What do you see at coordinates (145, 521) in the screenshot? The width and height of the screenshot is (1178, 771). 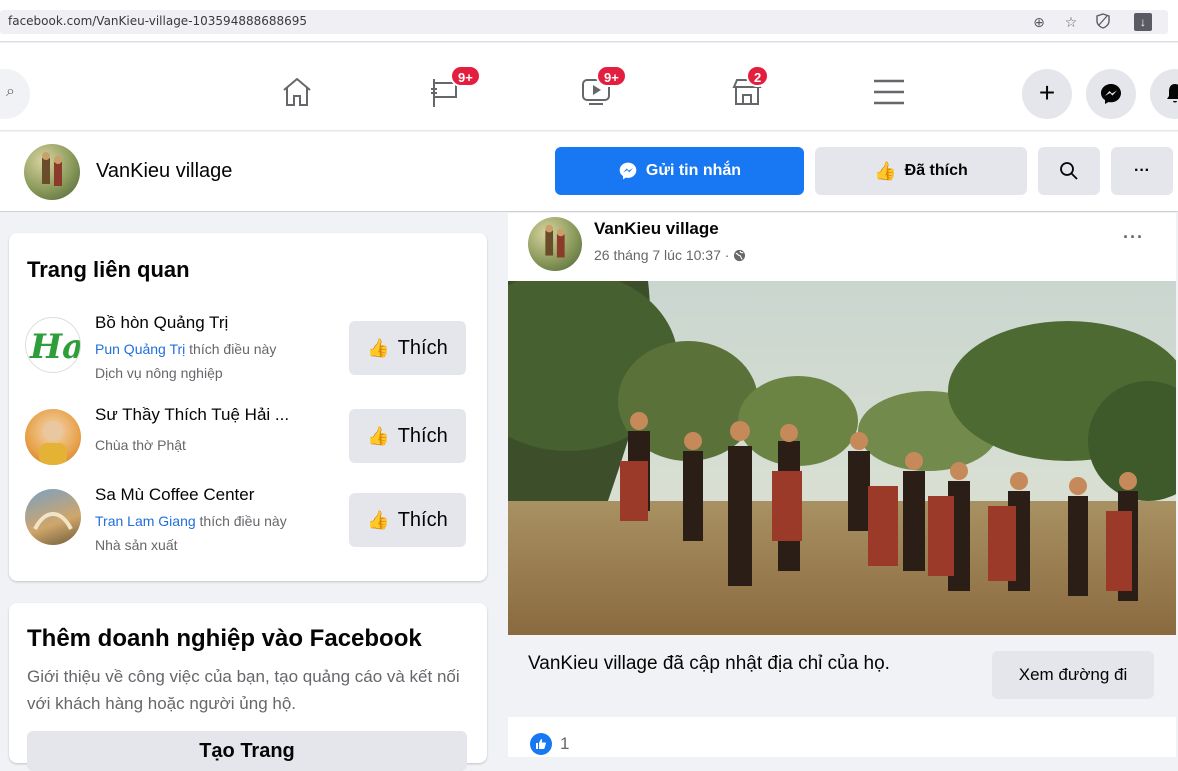 I see `liker-link: Tran Lam Giang` at bounding box center [145, 521].